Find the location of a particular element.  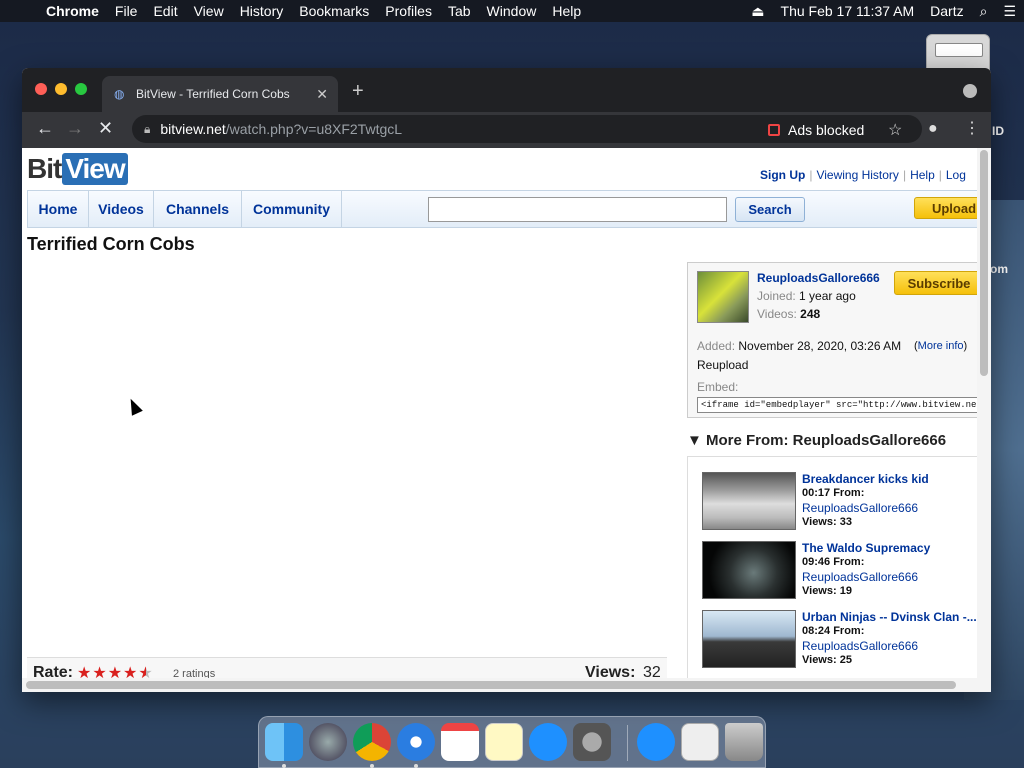

uploader-name: ReuploadsGallore666 is located at coordinates (818, 278).